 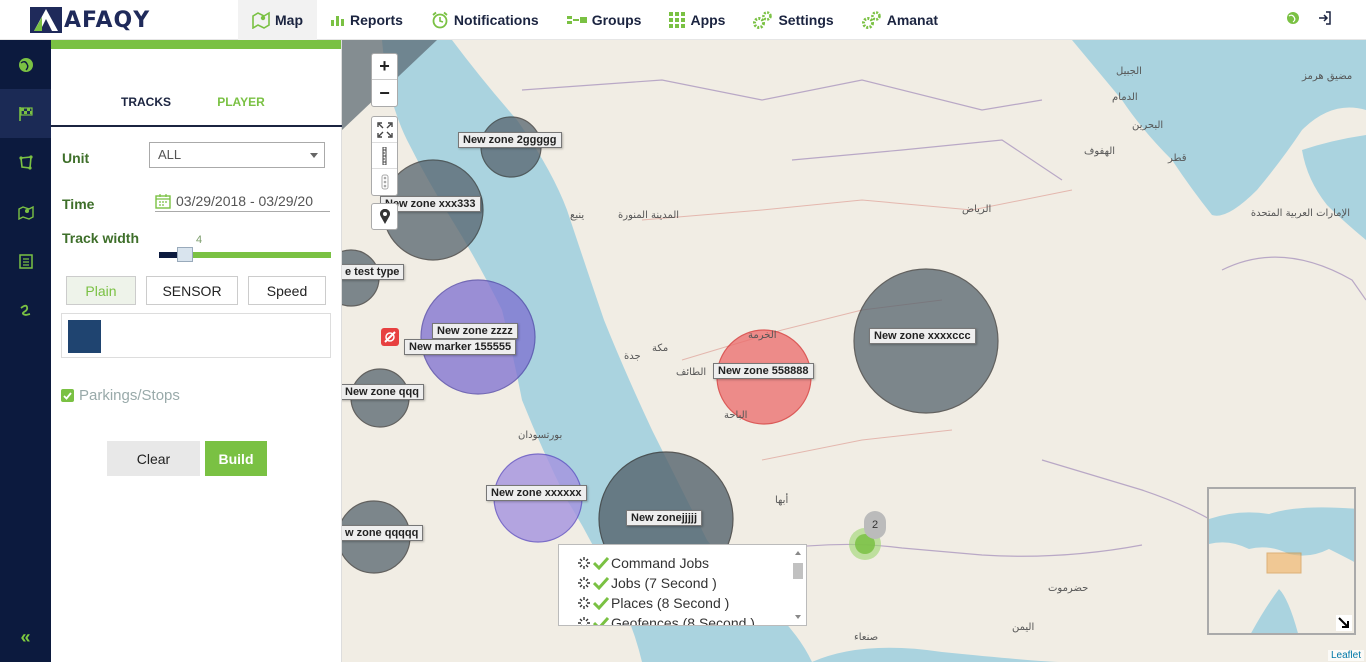 I want to click on rail-tracks, so click(x=25, y=113).